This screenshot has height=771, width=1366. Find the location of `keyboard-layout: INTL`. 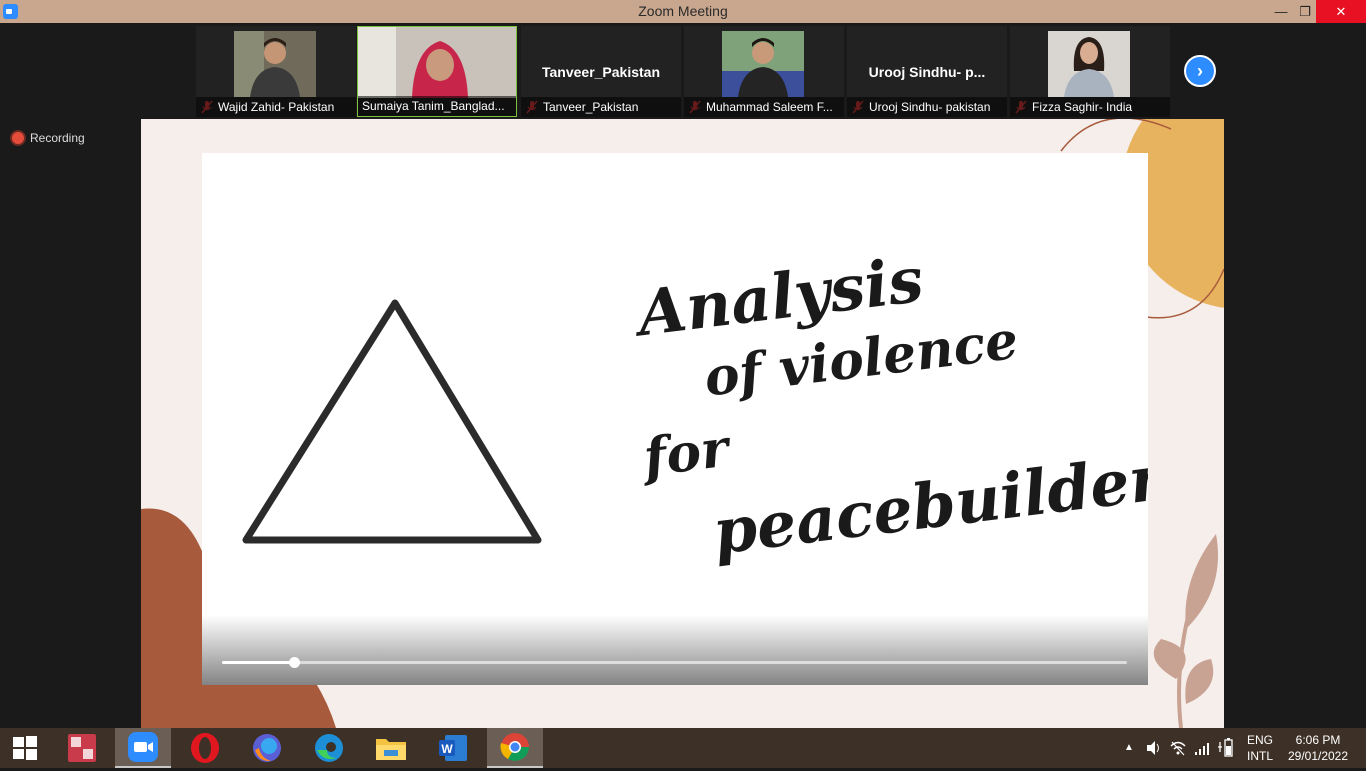

keyboard-layout: INTL is located at coordinates (1259, 756).